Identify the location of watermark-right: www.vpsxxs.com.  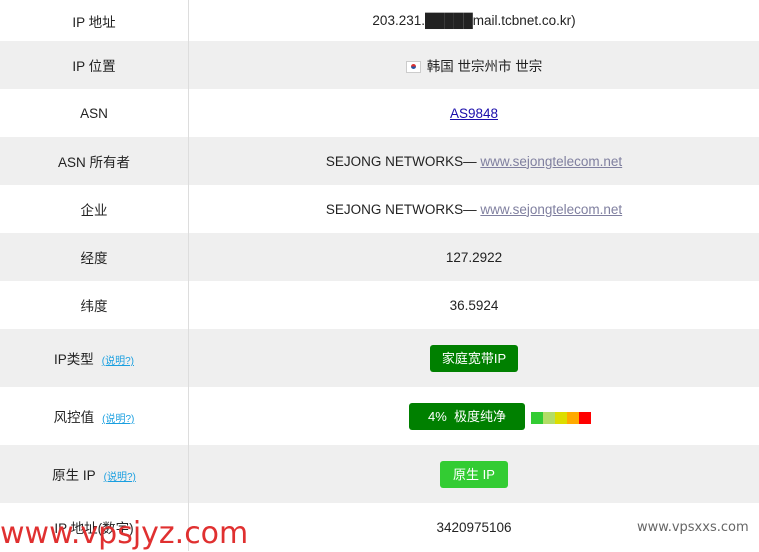
(693, 527).